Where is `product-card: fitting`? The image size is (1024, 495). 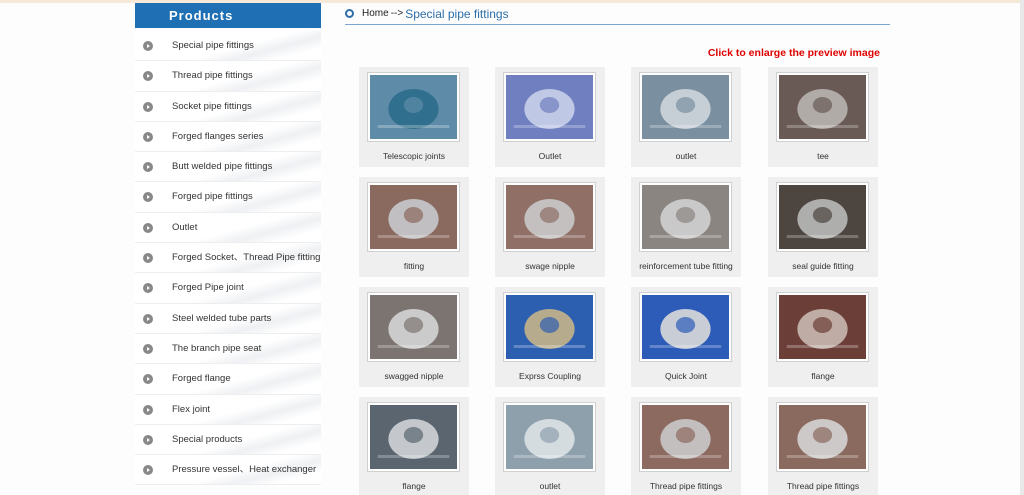 product-card: fitting is located at coordinates (414, 227).